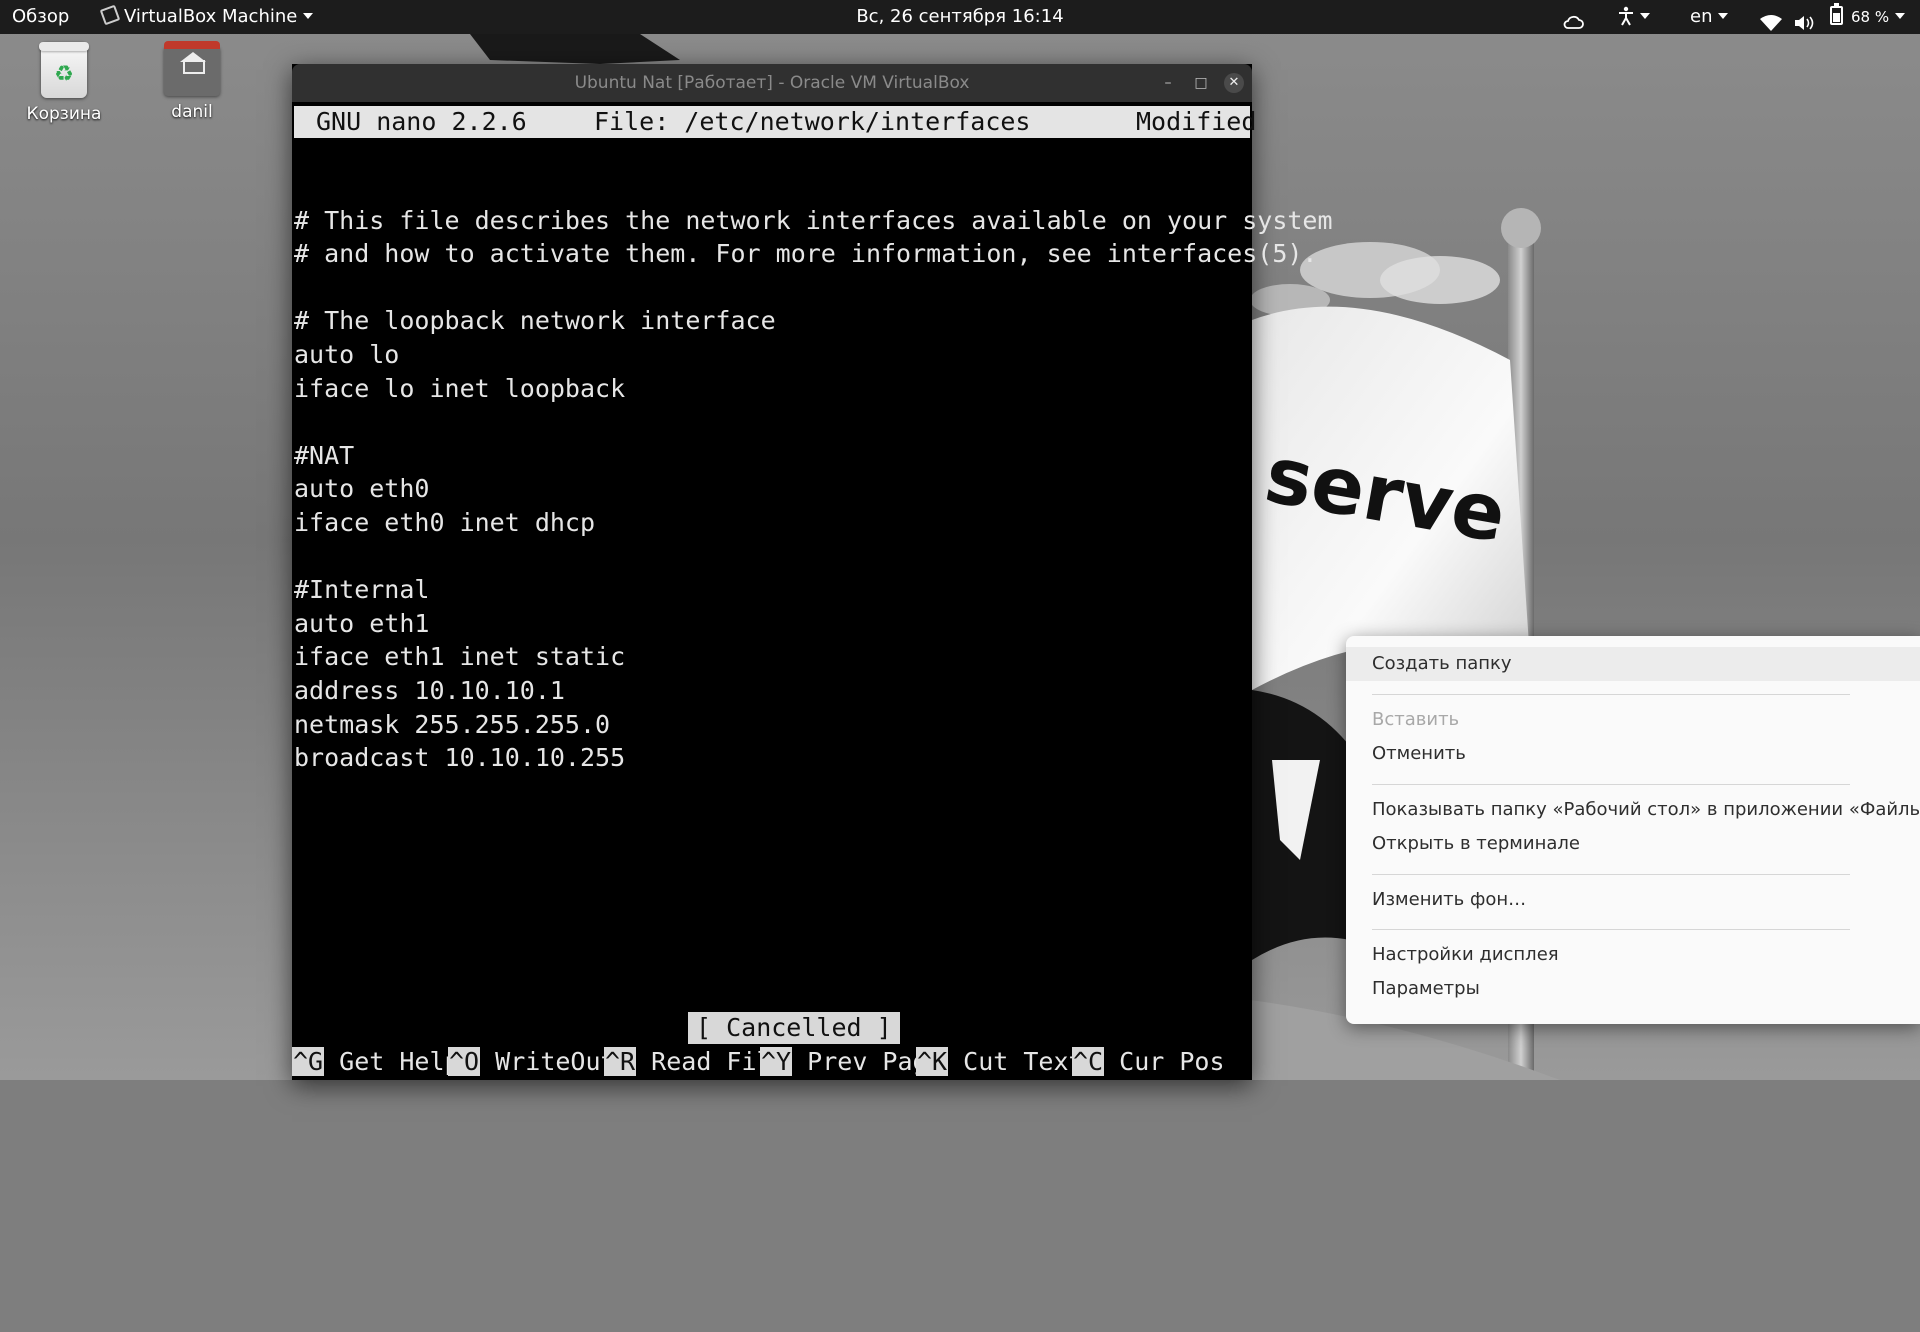 The image size is (1920, 1332). I want to click on close-button: ✕, so click(1234, 83).